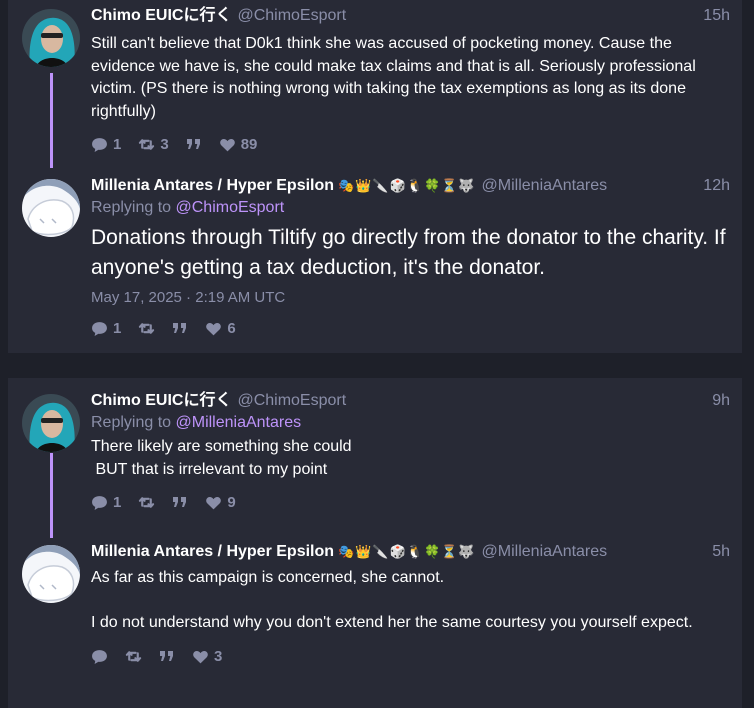  What do you see at coordinates (218, 656) in the screenshot?
I see `like-count: 3` at bounding box center [218, 656].